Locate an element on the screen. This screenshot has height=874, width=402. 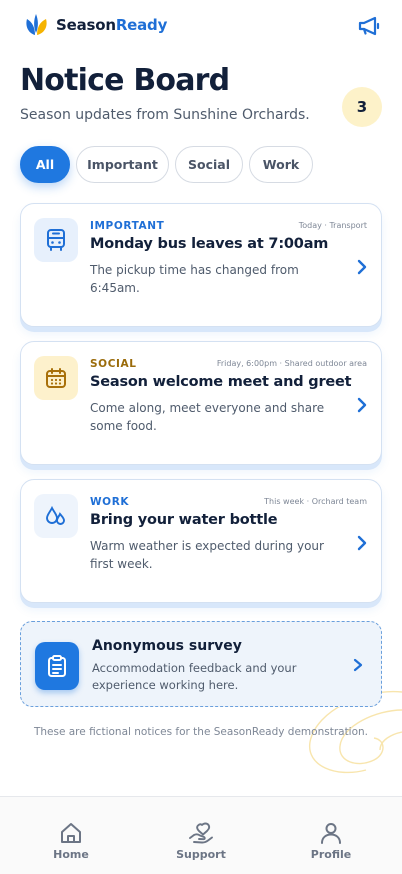
notice-category: SOCIAL is located at coordinates (113, 364).